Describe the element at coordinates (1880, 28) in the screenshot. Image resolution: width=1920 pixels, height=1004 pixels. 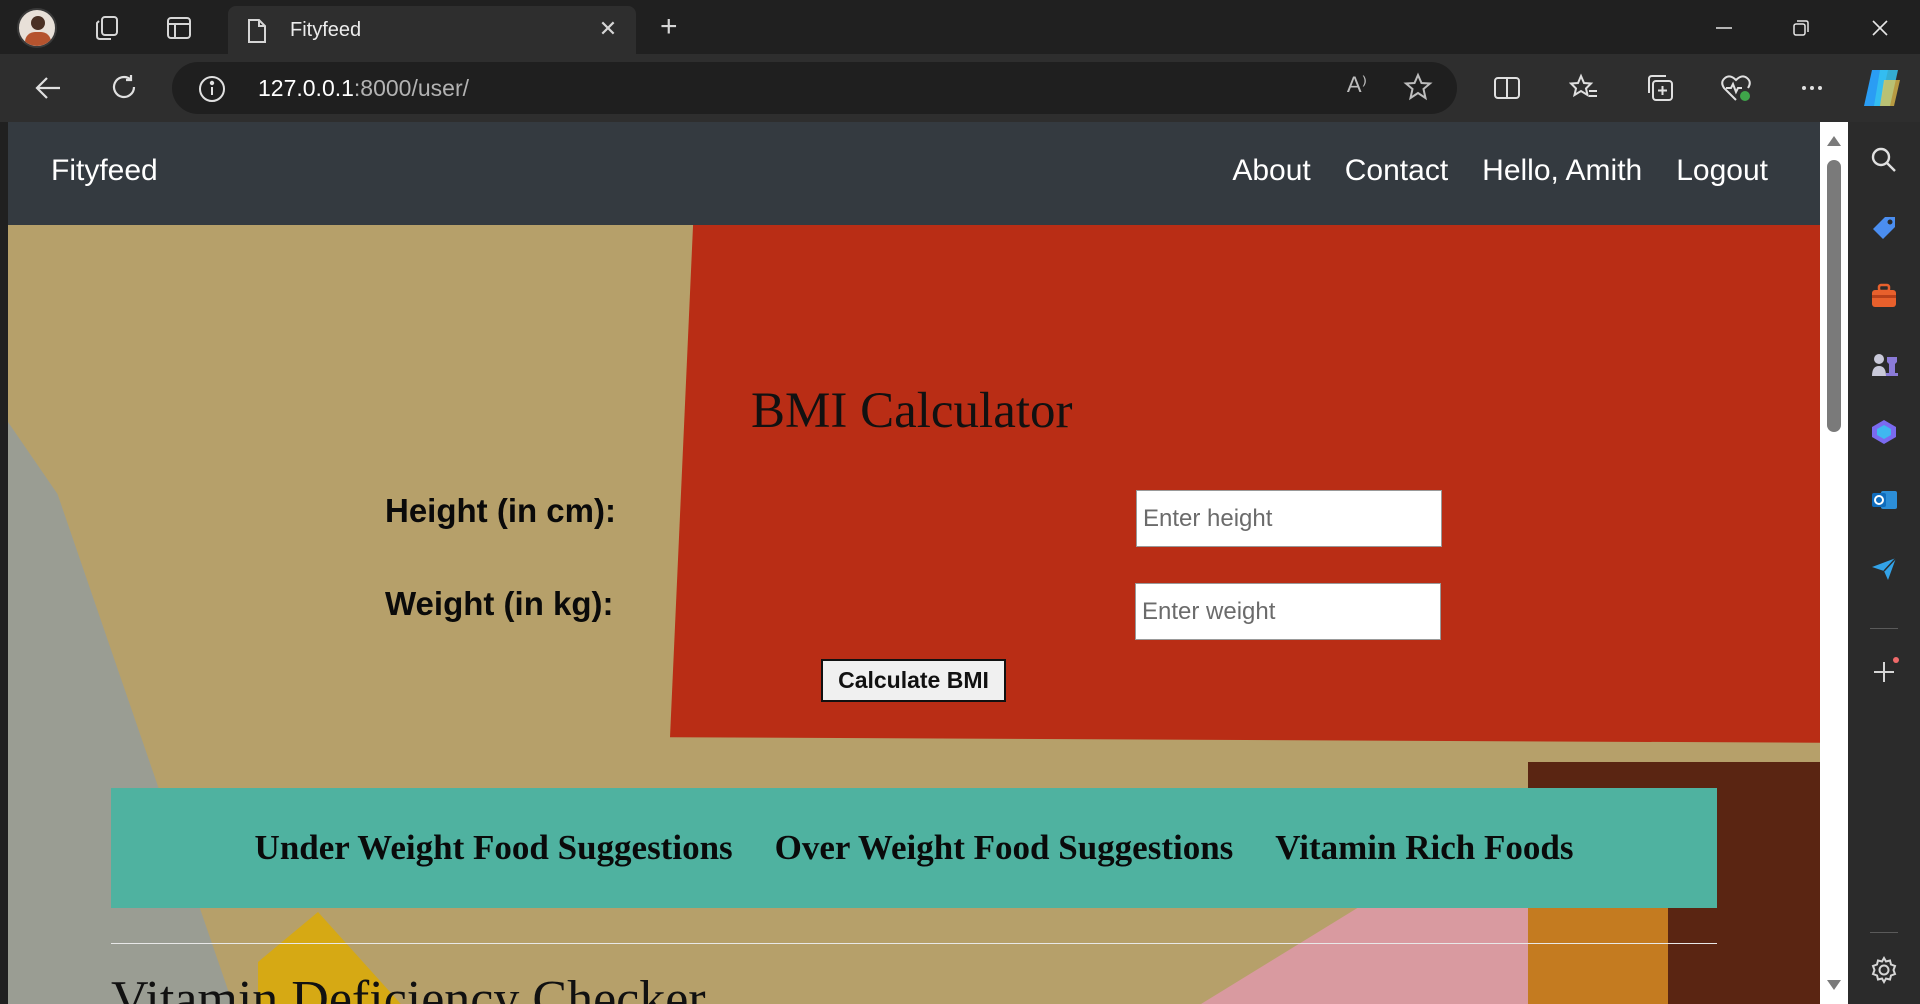
I see `close-window-icon` at that location.